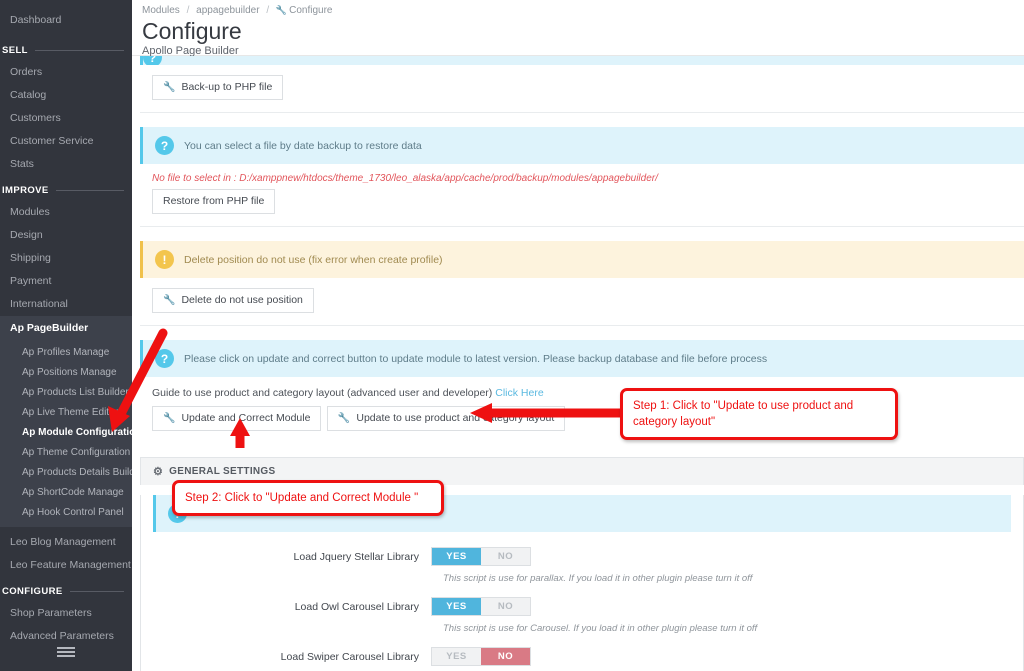  Describe the element at coordinates (66, 304) in the screenshot. I see `sidebar-item-international: International` at that location.